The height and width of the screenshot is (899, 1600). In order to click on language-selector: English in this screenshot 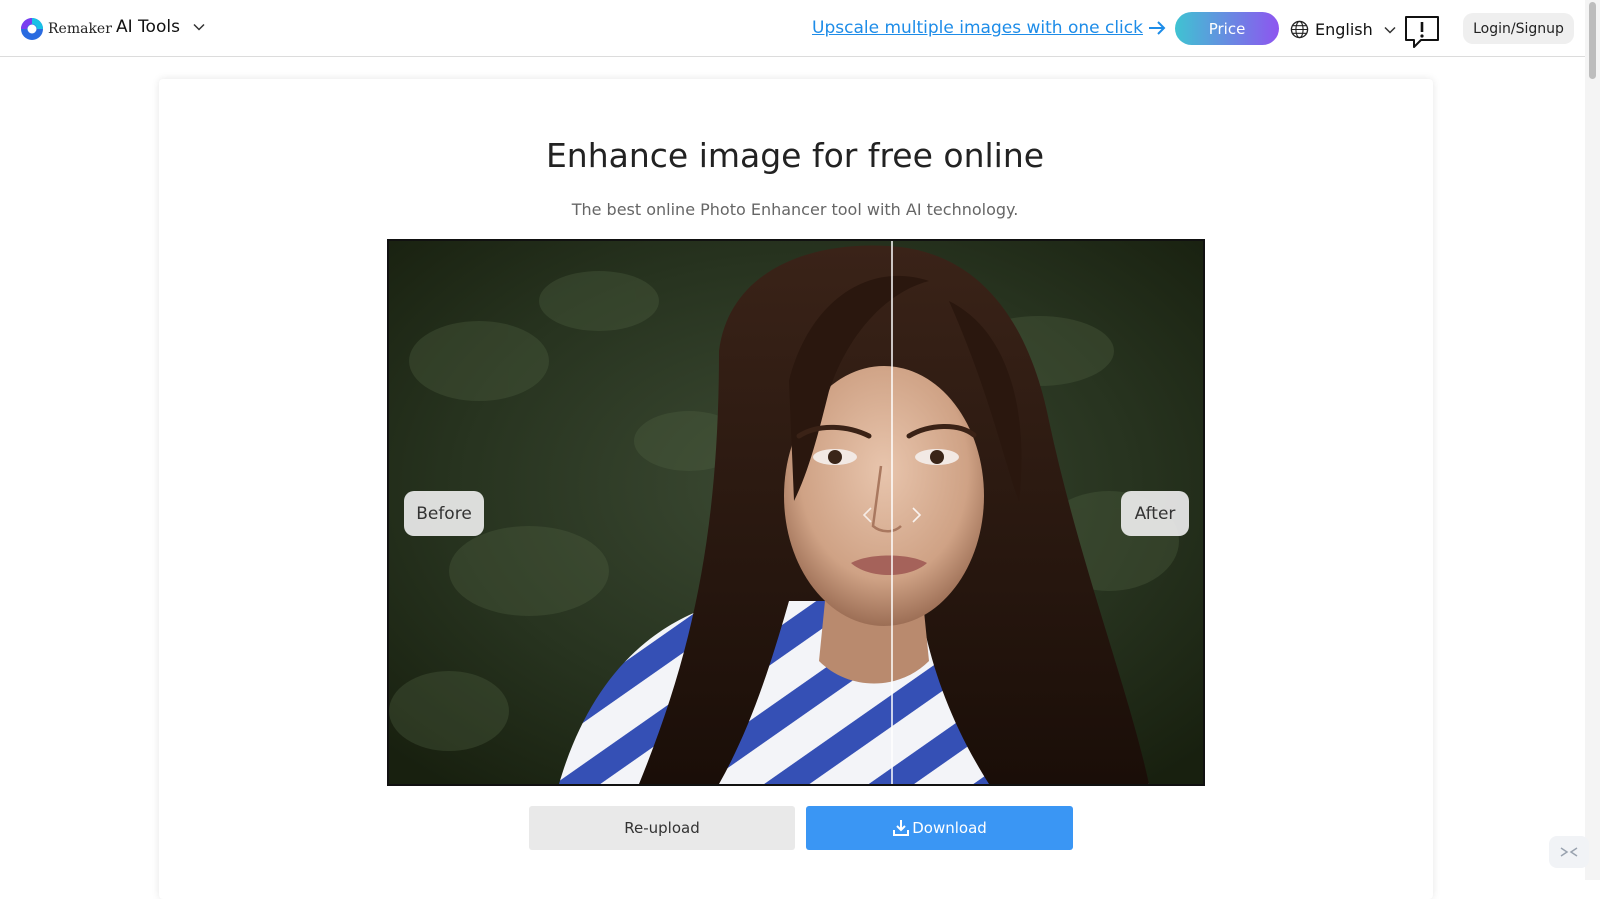, I will do `click(1343, 29)`.